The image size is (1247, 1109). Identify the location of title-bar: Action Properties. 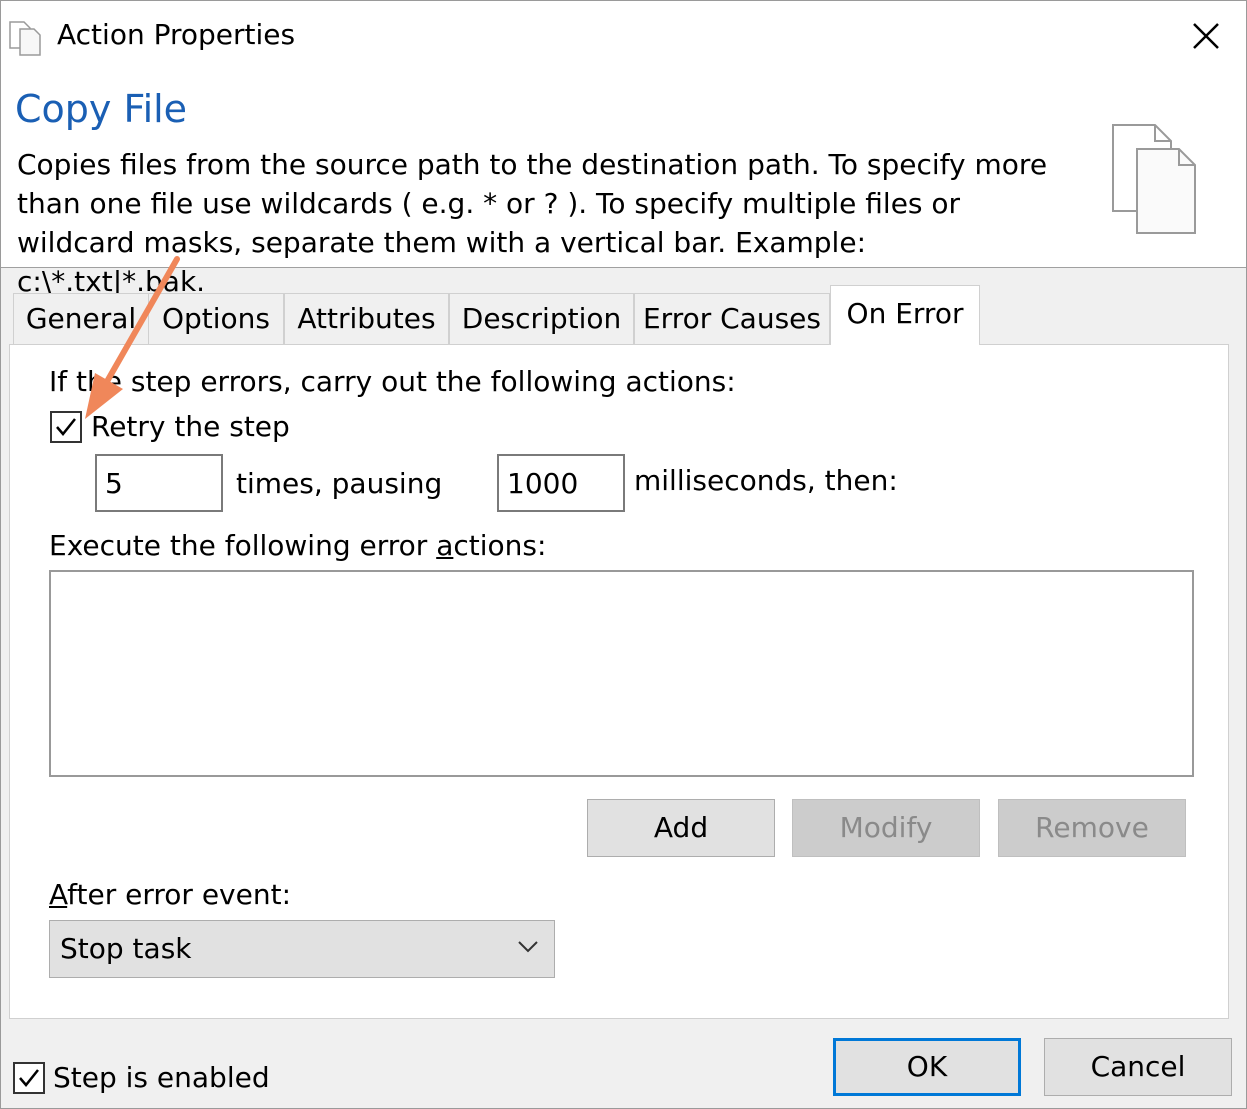
(623, 36).